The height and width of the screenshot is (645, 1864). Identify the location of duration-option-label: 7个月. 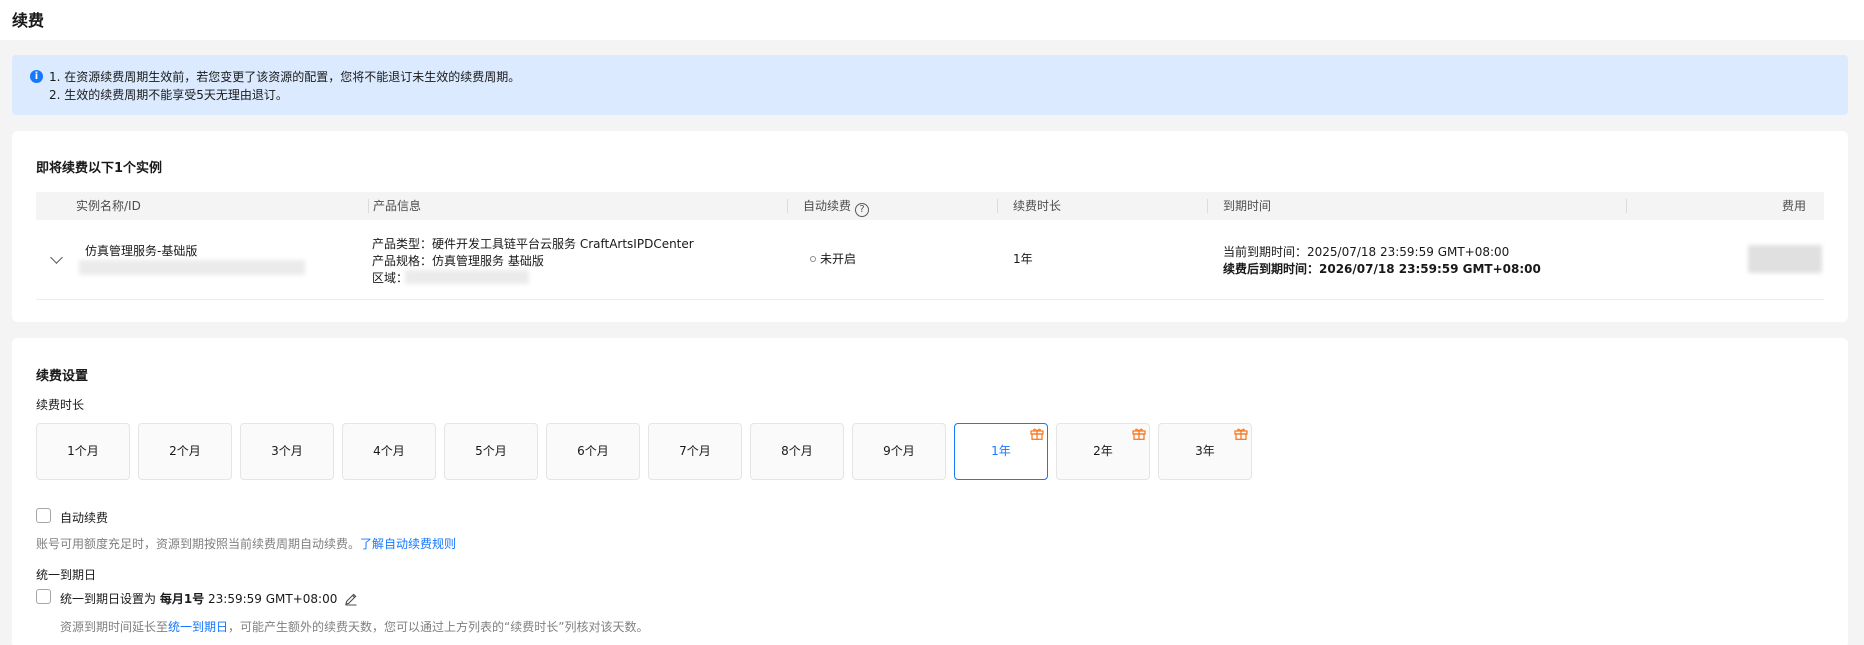
(695, 451).